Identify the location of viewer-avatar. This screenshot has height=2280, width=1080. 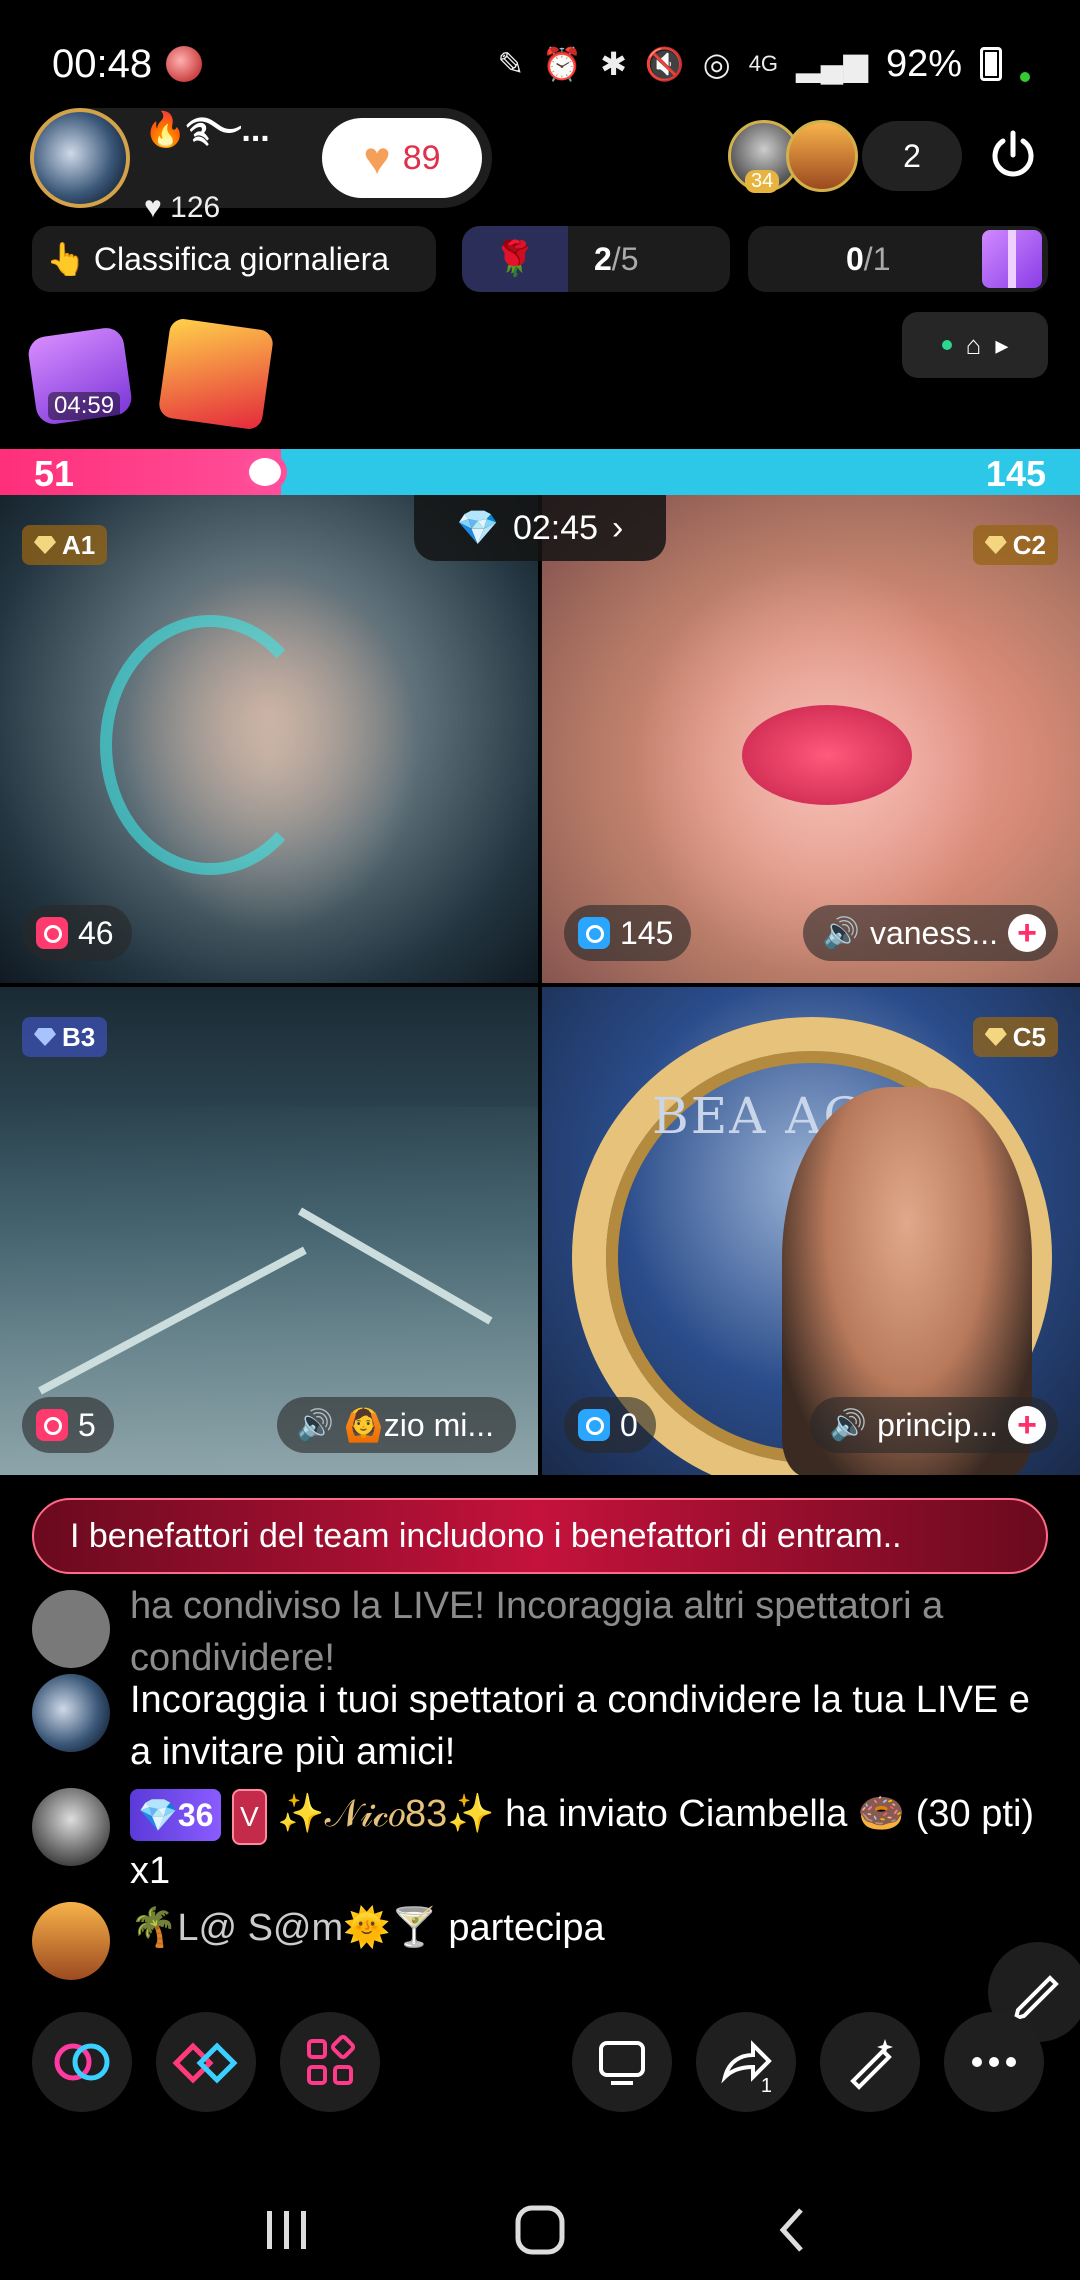
(822, 156).